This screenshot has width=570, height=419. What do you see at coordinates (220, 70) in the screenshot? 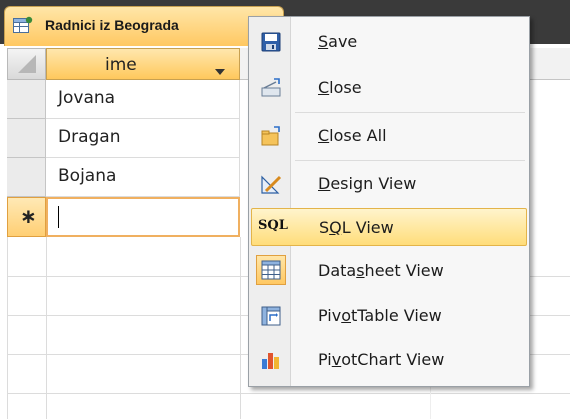
I see `chevron-down-icon` at bounding box center [220, 70].